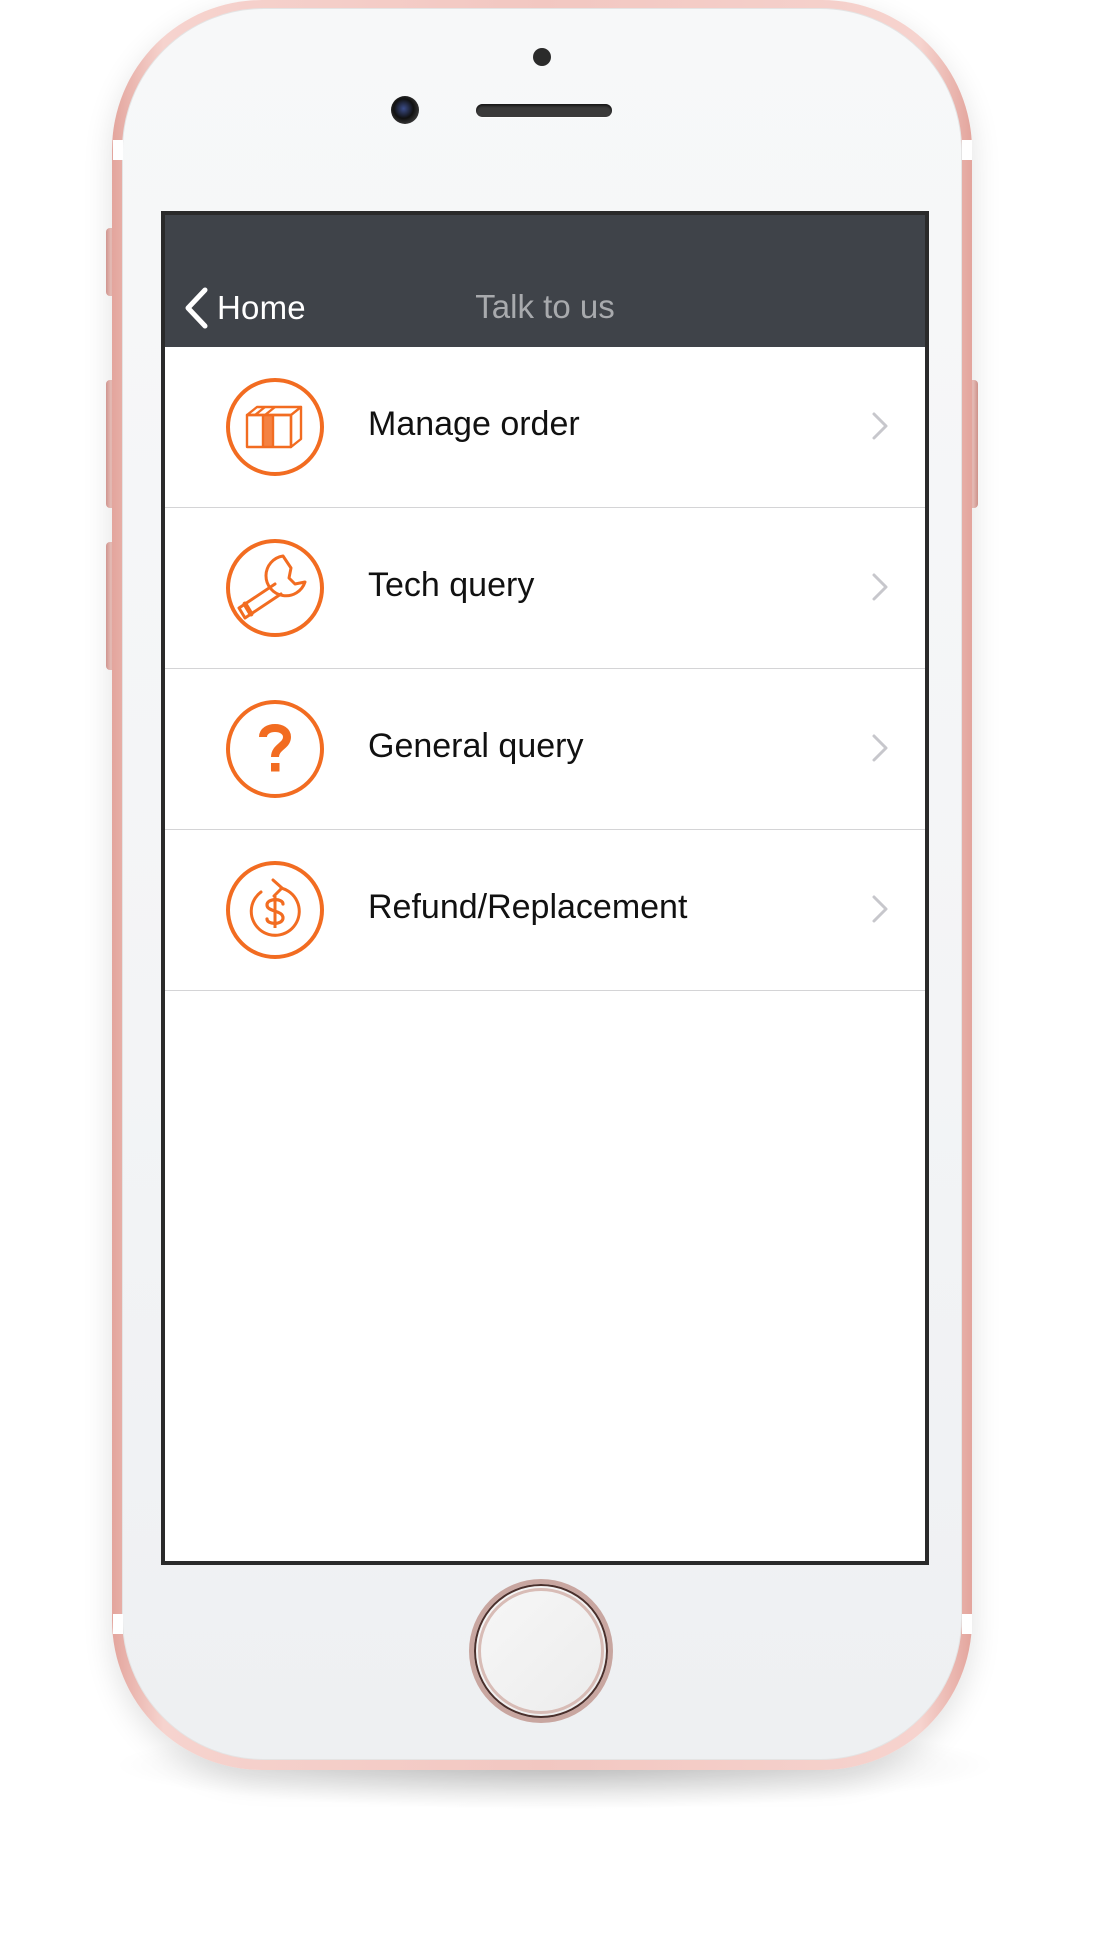  What do you see at coordinates (275, 749) in the screenshot?
I see `question-mark-icon` at bounding box center [275, 749].